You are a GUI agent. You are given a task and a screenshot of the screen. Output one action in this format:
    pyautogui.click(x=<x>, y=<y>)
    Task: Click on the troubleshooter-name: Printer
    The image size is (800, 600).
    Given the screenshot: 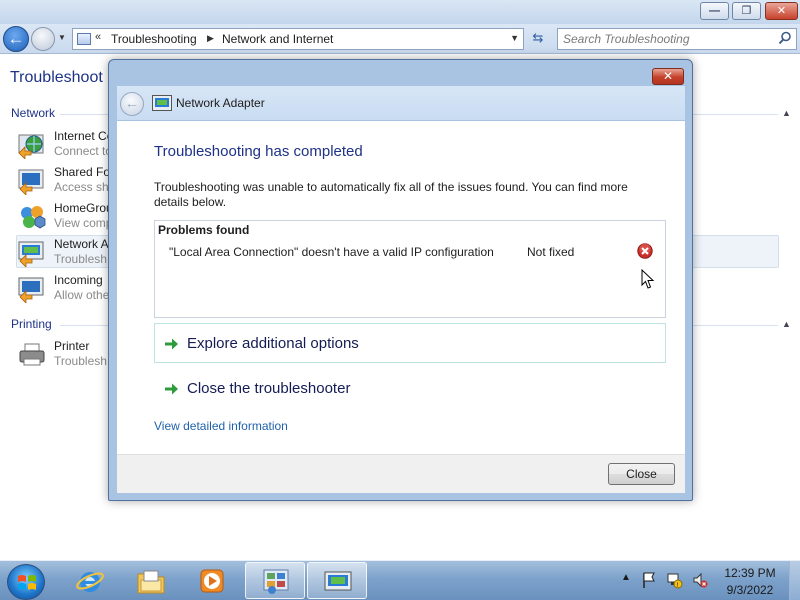 What is the action you would take?
    pyautogui.click(x=72, y=346)
    